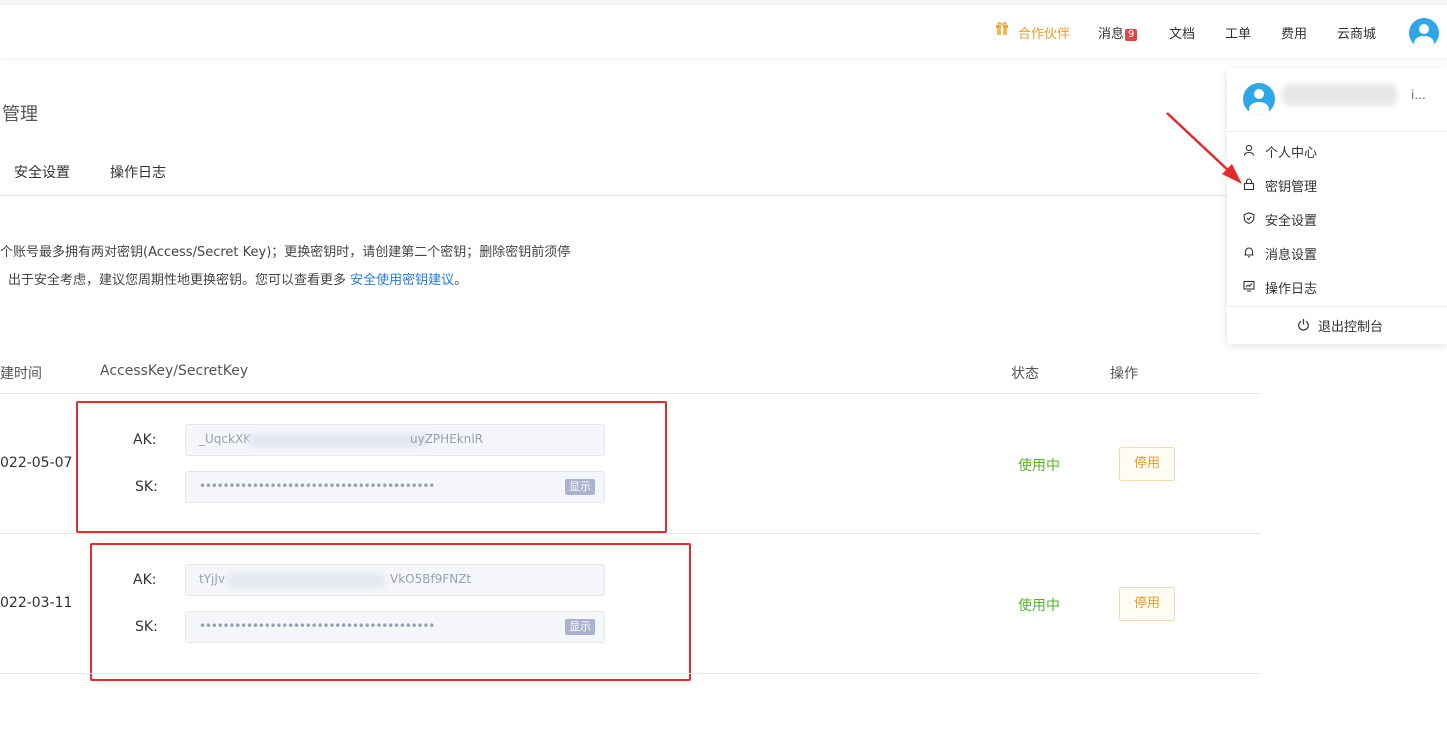 This screenshot has height=751, width=1447. I want to click on nav-tickets-link: 工单, so click(1238, 32).